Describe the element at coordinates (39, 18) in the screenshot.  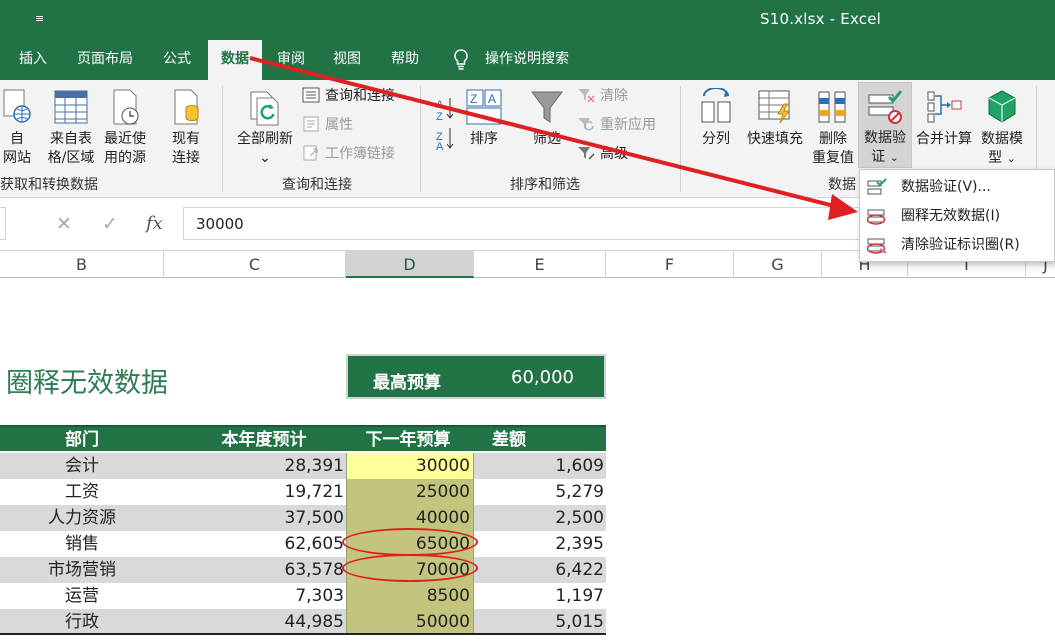
I see `quick-access-customize-icon: ≡` at that location.